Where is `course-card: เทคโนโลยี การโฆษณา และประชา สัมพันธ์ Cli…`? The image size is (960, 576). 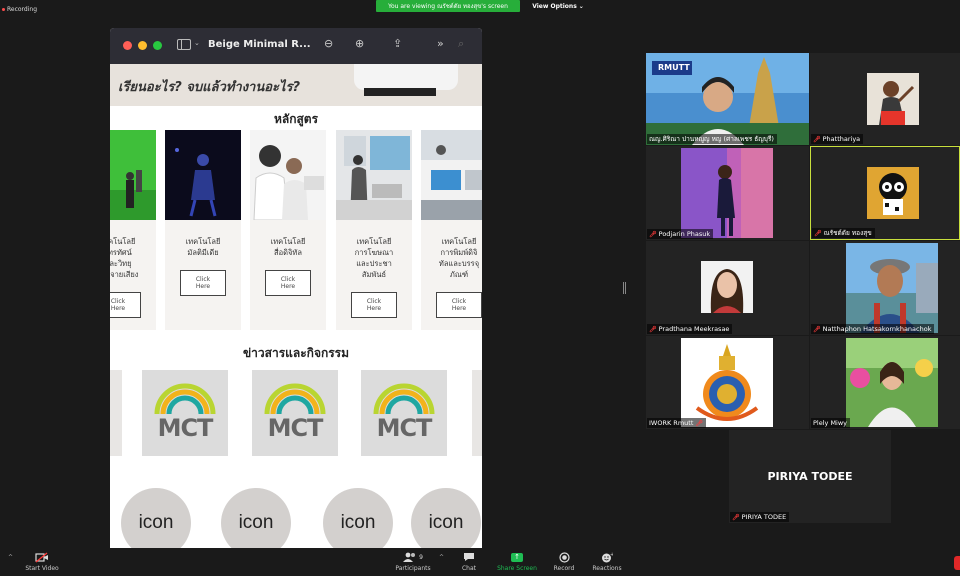
course-card: เทคโนโลยี การโฆษณา และประชา สัมพันธ์ Cli… is located at coordinates (374, 230).